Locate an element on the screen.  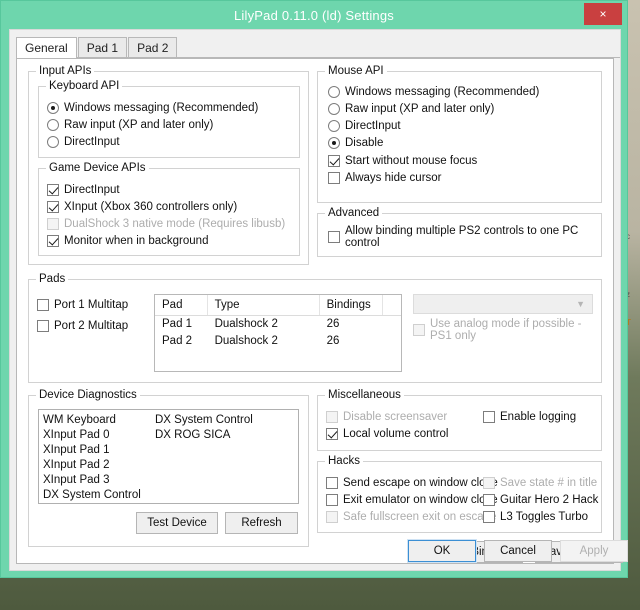
group-hacks-title: Hacks is located at coordinates (344, 461).